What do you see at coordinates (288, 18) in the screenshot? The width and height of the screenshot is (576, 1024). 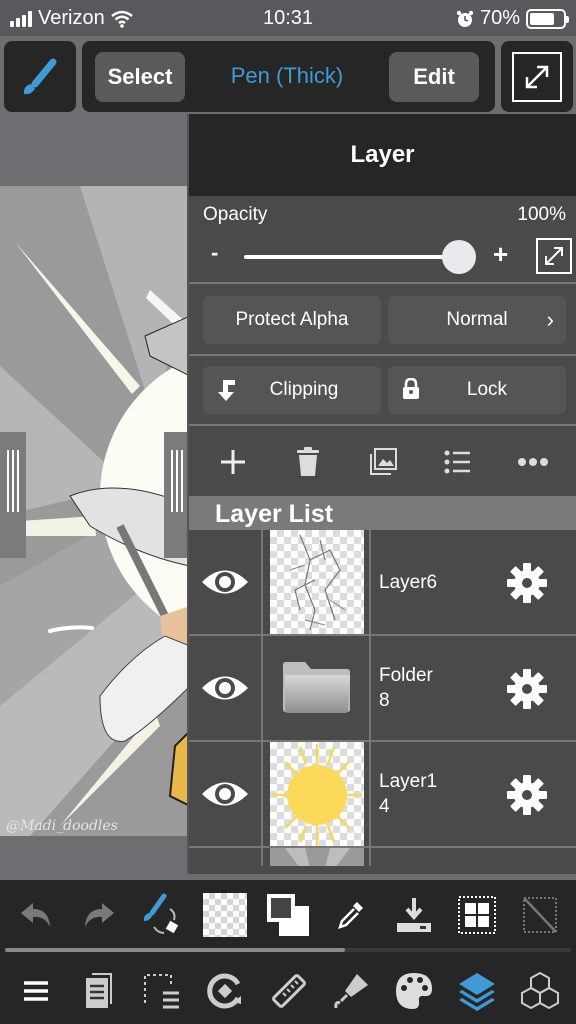 I see `status-bar: Verizon 10:31 70%` at bounding box center [288, 18].